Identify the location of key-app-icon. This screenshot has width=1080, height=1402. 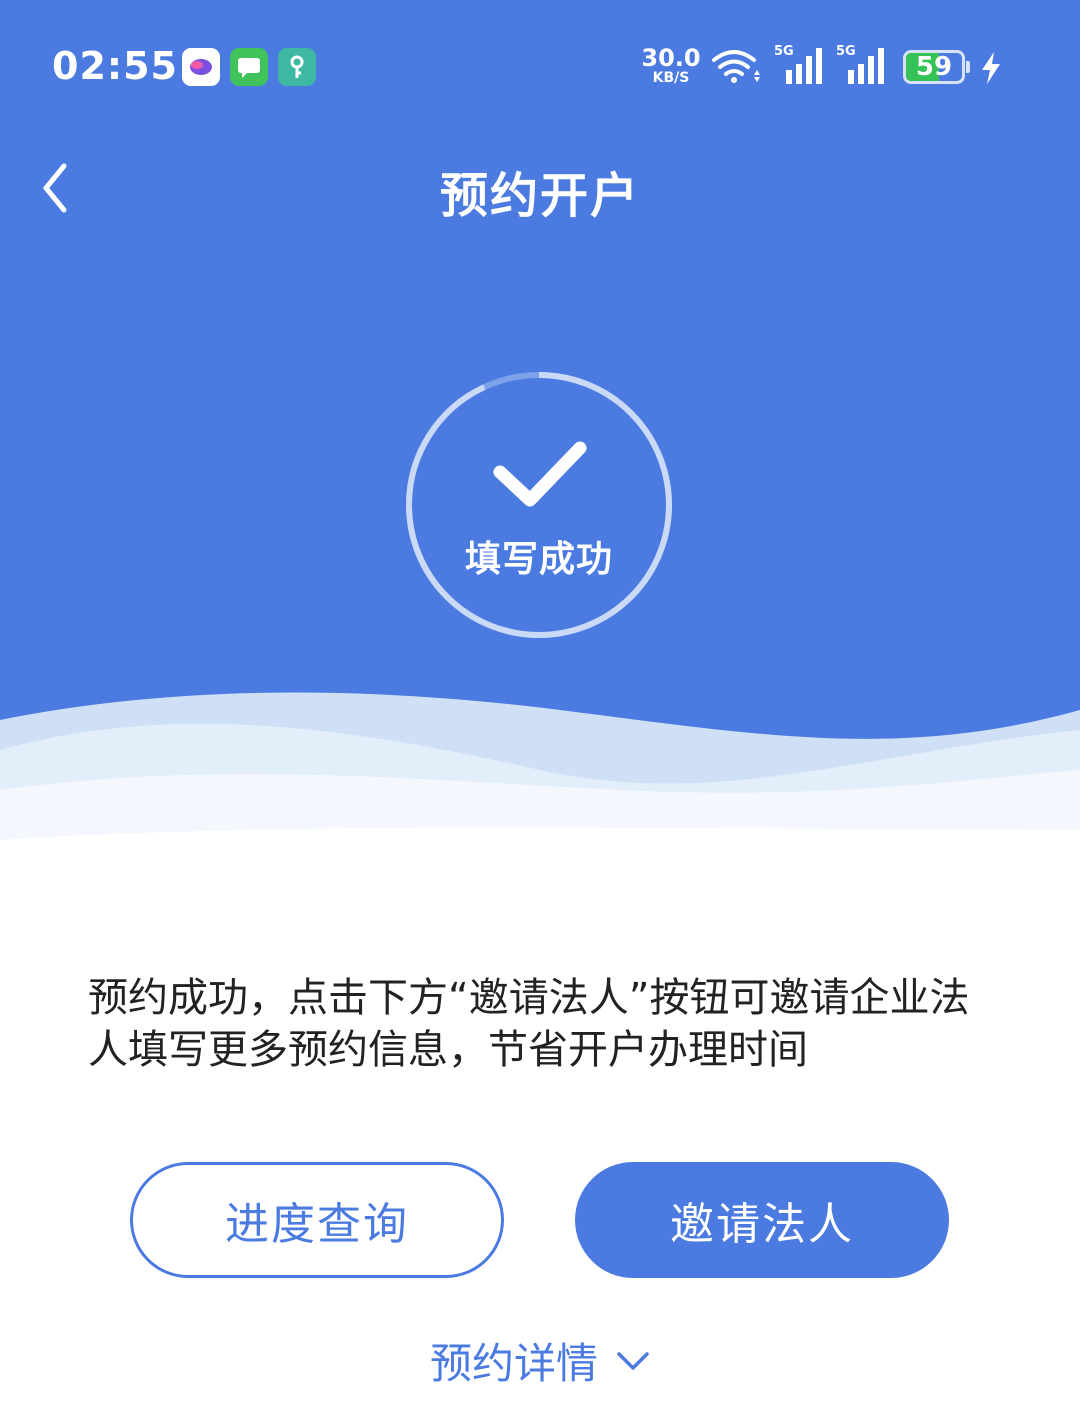
(297, 67).